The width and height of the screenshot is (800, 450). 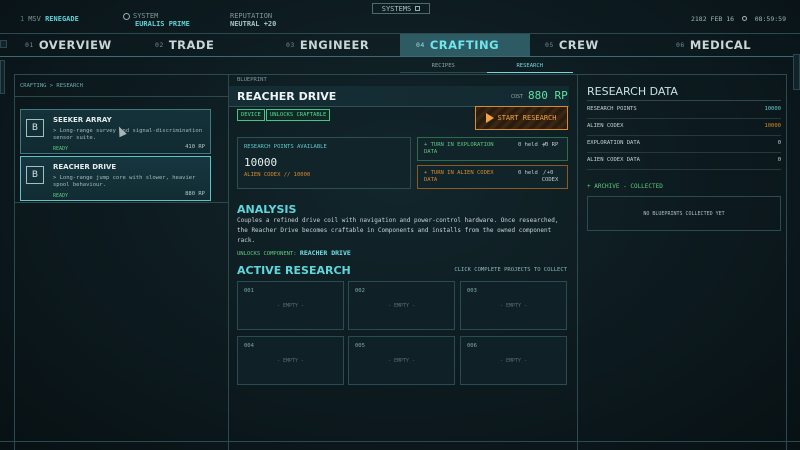 I want to click on clock-icon, so click(x=744, y=18).